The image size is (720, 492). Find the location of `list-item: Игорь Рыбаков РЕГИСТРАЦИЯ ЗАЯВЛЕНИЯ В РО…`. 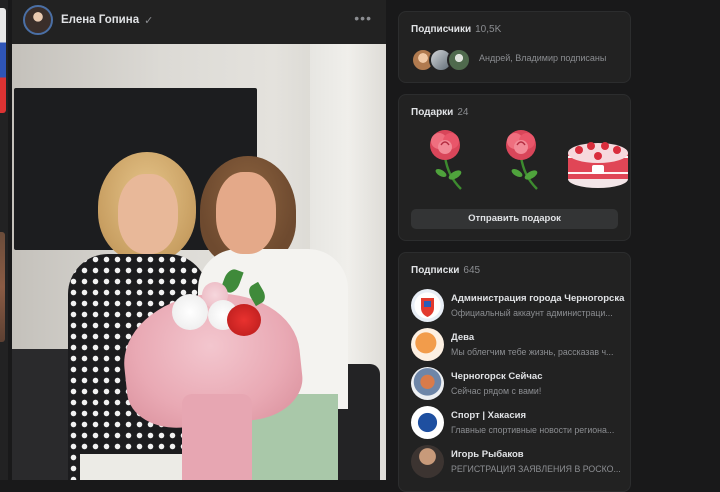

list-item: Игорь Рыбаков РЕГИСТРАЦИЯ ЗАЯВЛЕНИЯ В РО… is located at coordinates (518, 463).